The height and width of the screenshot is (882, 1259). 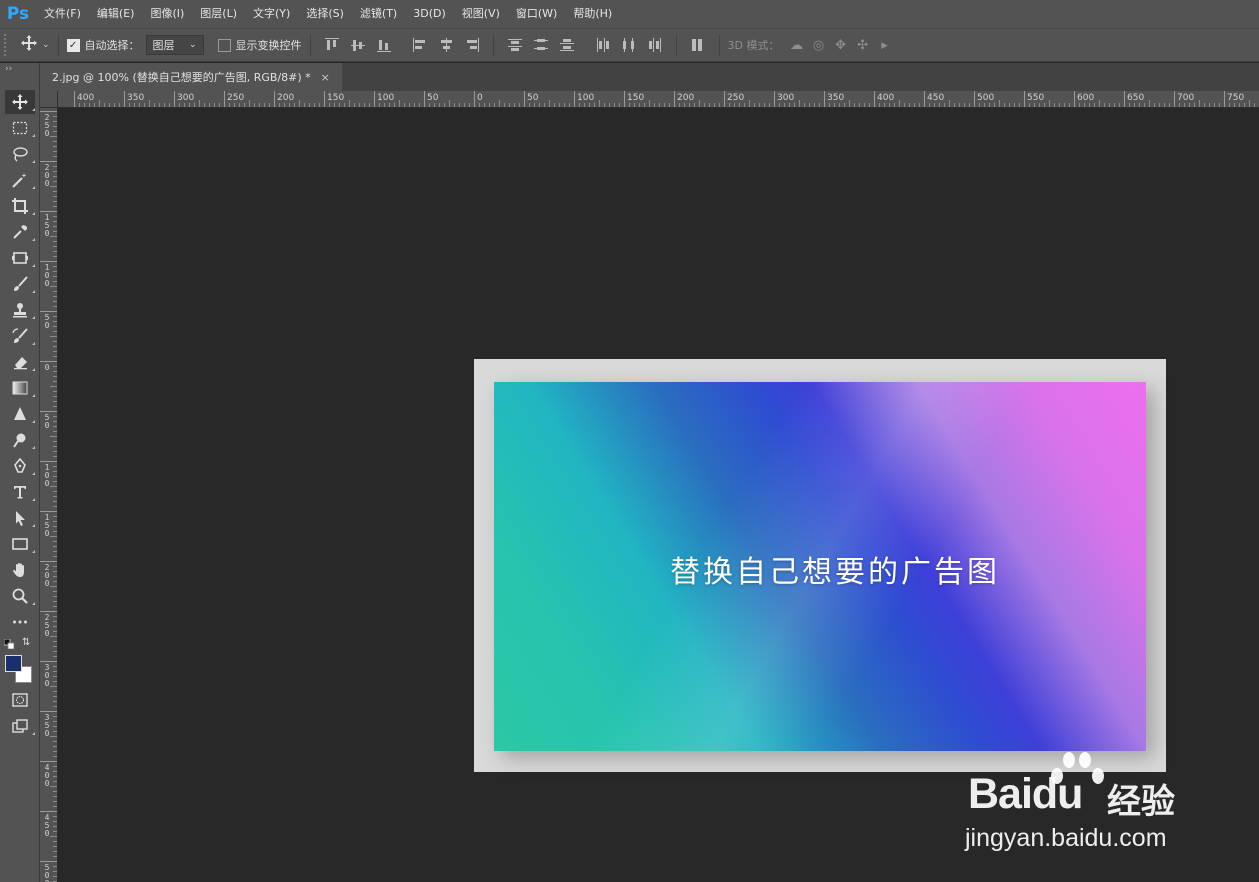 What do you see at coordinates (429, 14) in the screenshot?
I see `menu-3d: 3D(D)` at bounding box center [429, 14].